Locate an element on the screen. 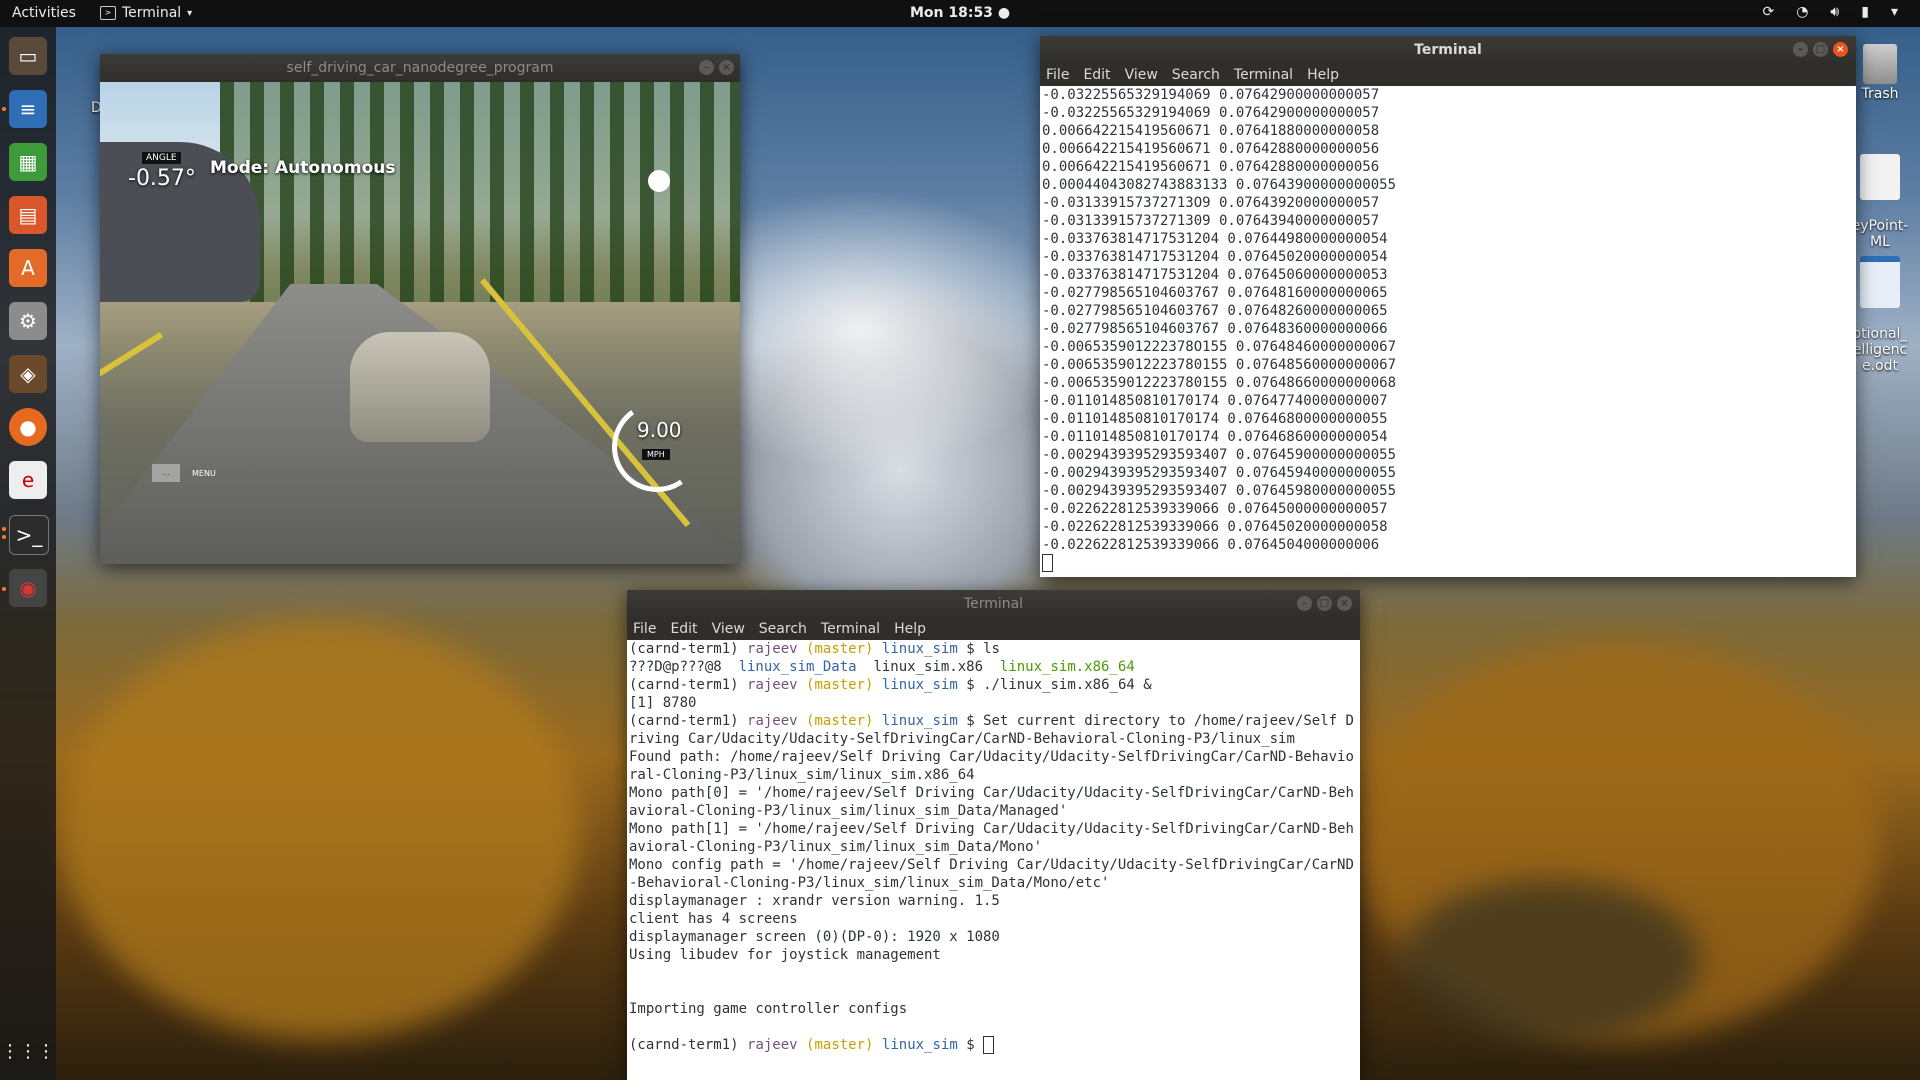 The image size is (1920, 1080). show-applications-icon: ⋮⋮⋮ is located at coordinates (28, 1051).